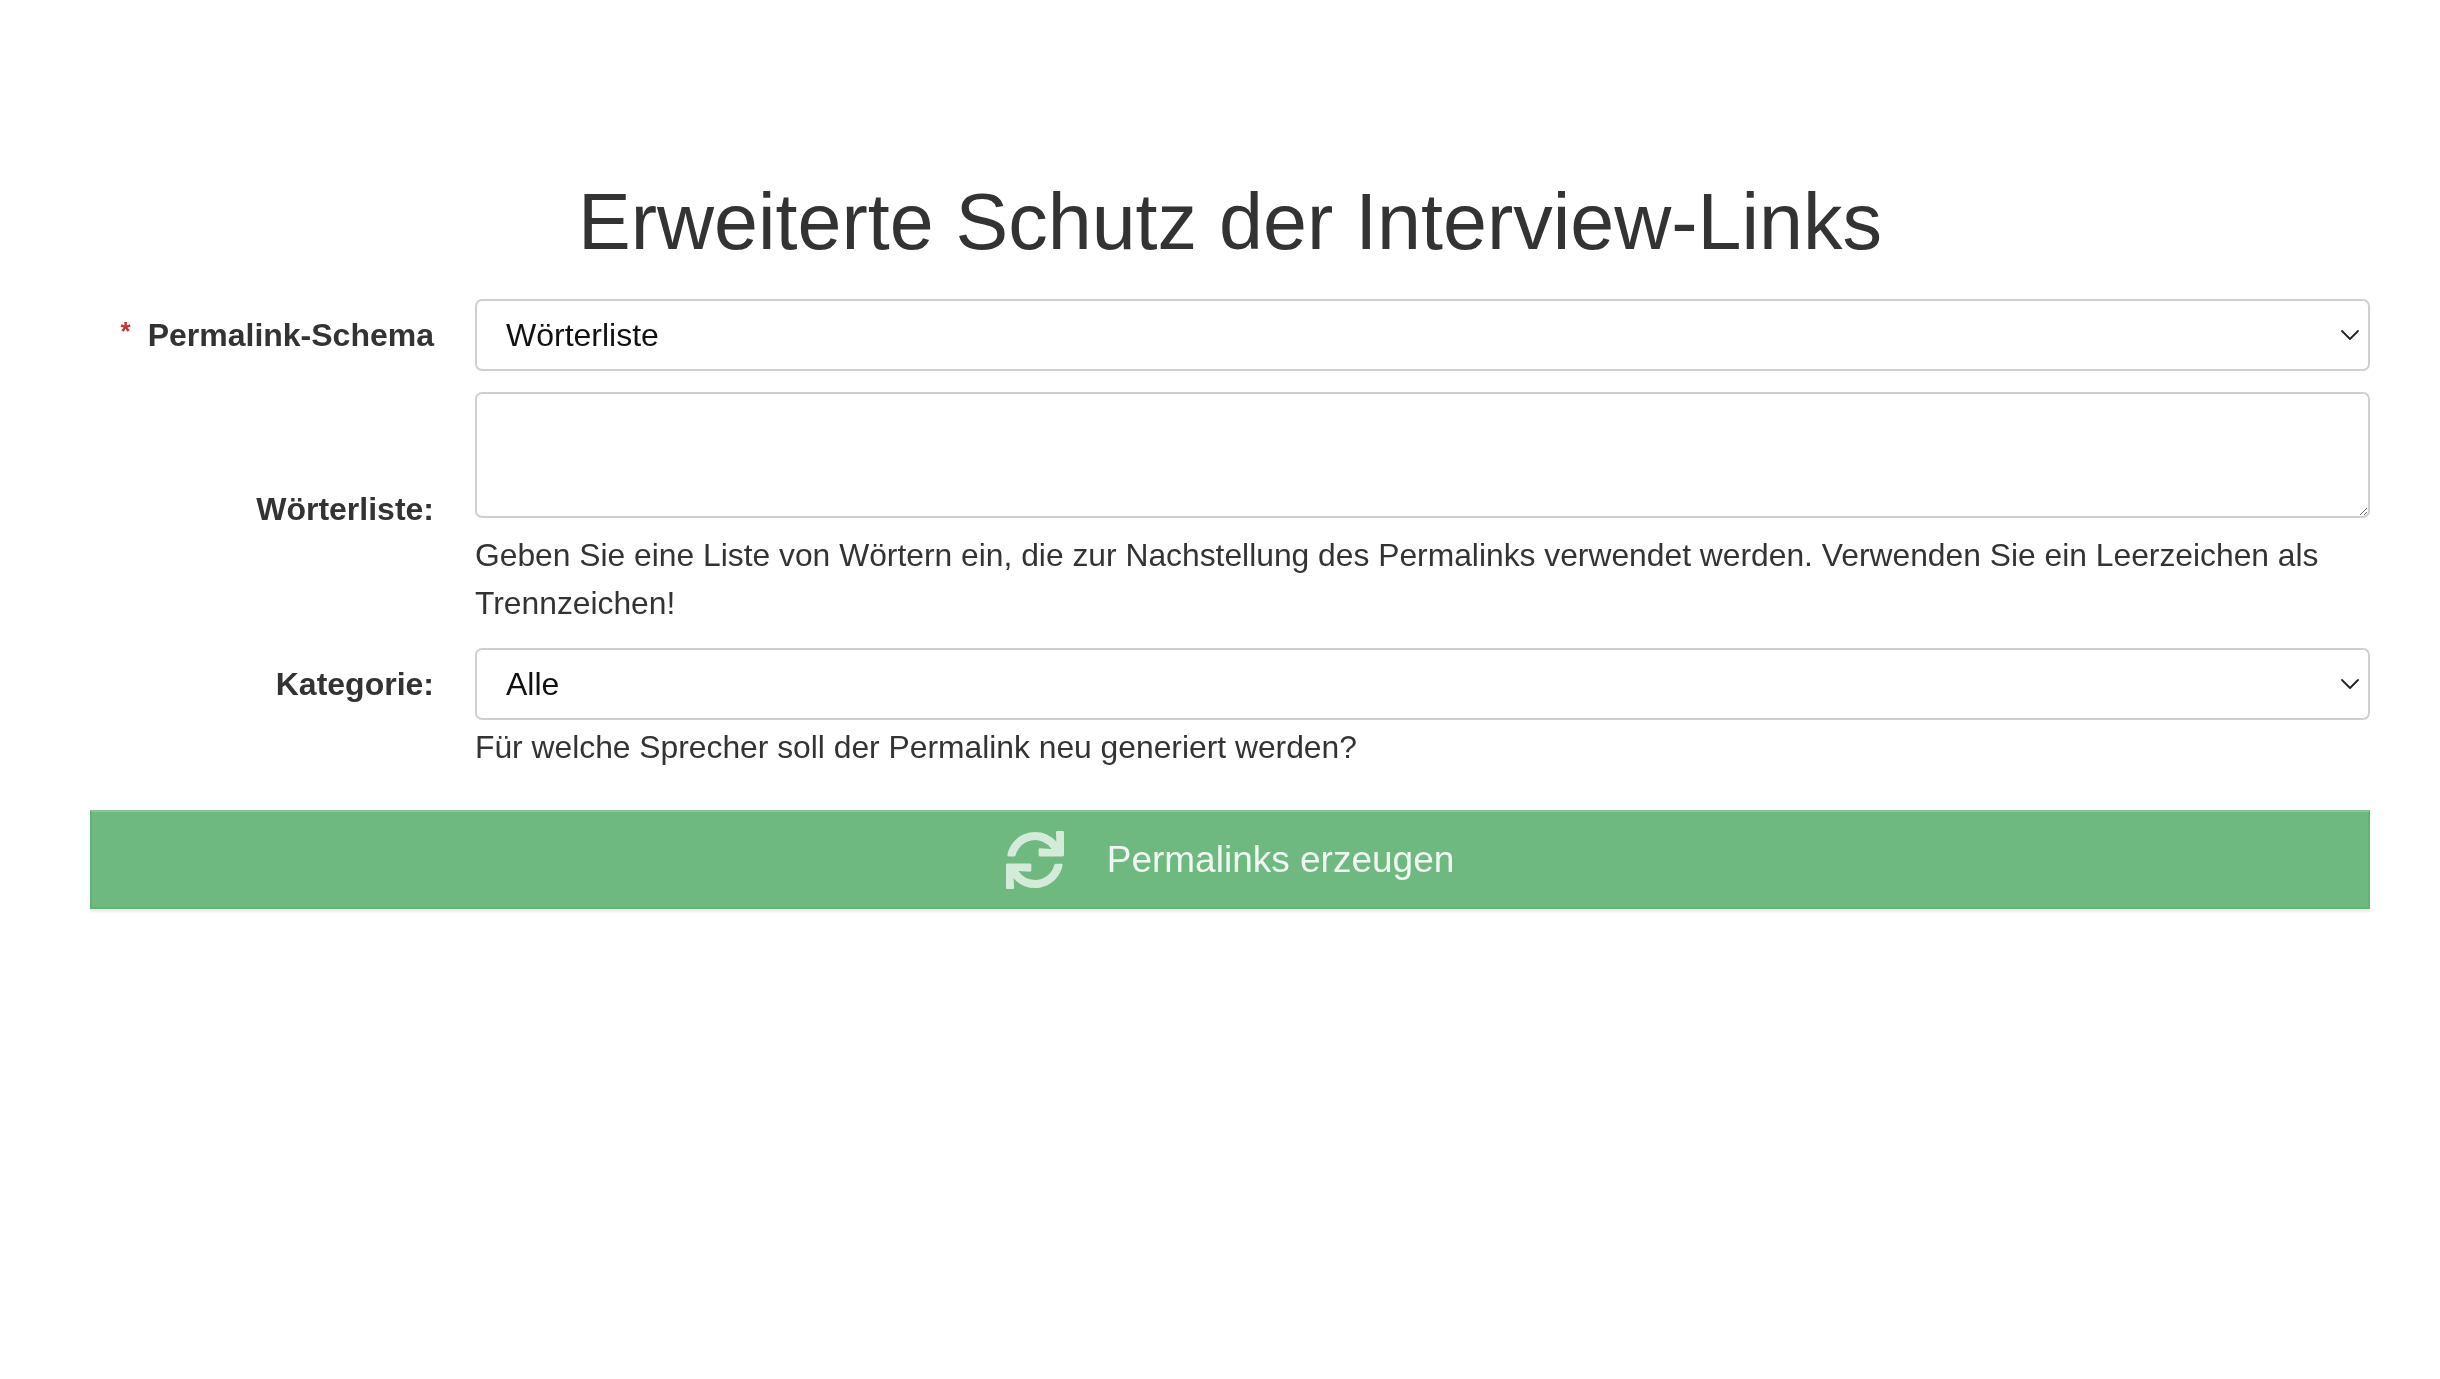 This screenshot has height=1379, width=2440. I want to click on text-area-field, so click(1422, 455).